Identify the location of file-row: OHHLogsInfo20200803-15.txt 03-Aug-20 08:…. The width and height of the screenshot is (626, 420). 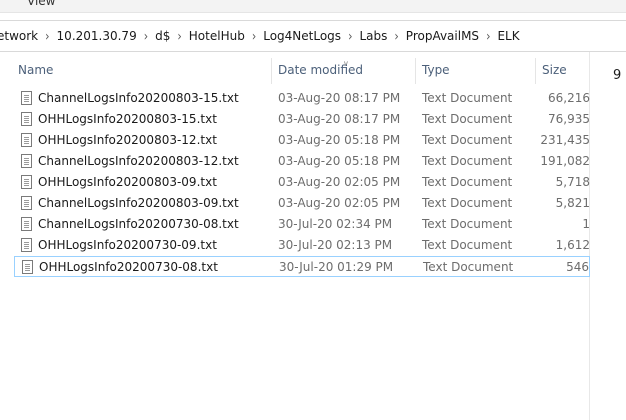
(302, 119).